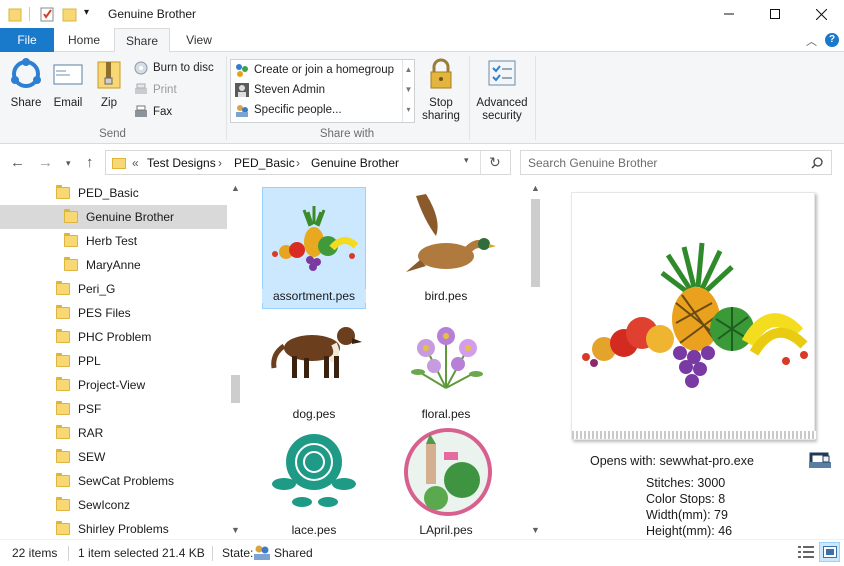 The width and height of the screenshot is (844, 566). Describe the element at coordinates (446, 366) in the screenshot. I see `file-item-floral: floral.pes` at that location.